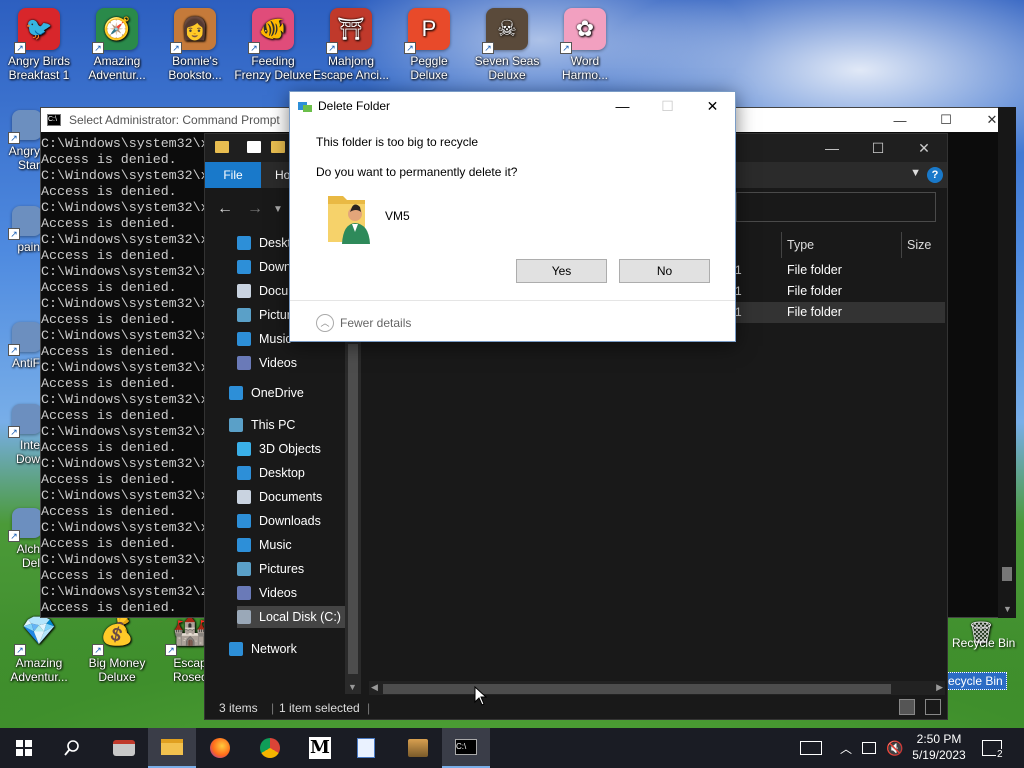  What do you see at coordinates (466, 748) in the screenshot?
I see `cmd-icon: C:\` at bounding box center [466, 748].